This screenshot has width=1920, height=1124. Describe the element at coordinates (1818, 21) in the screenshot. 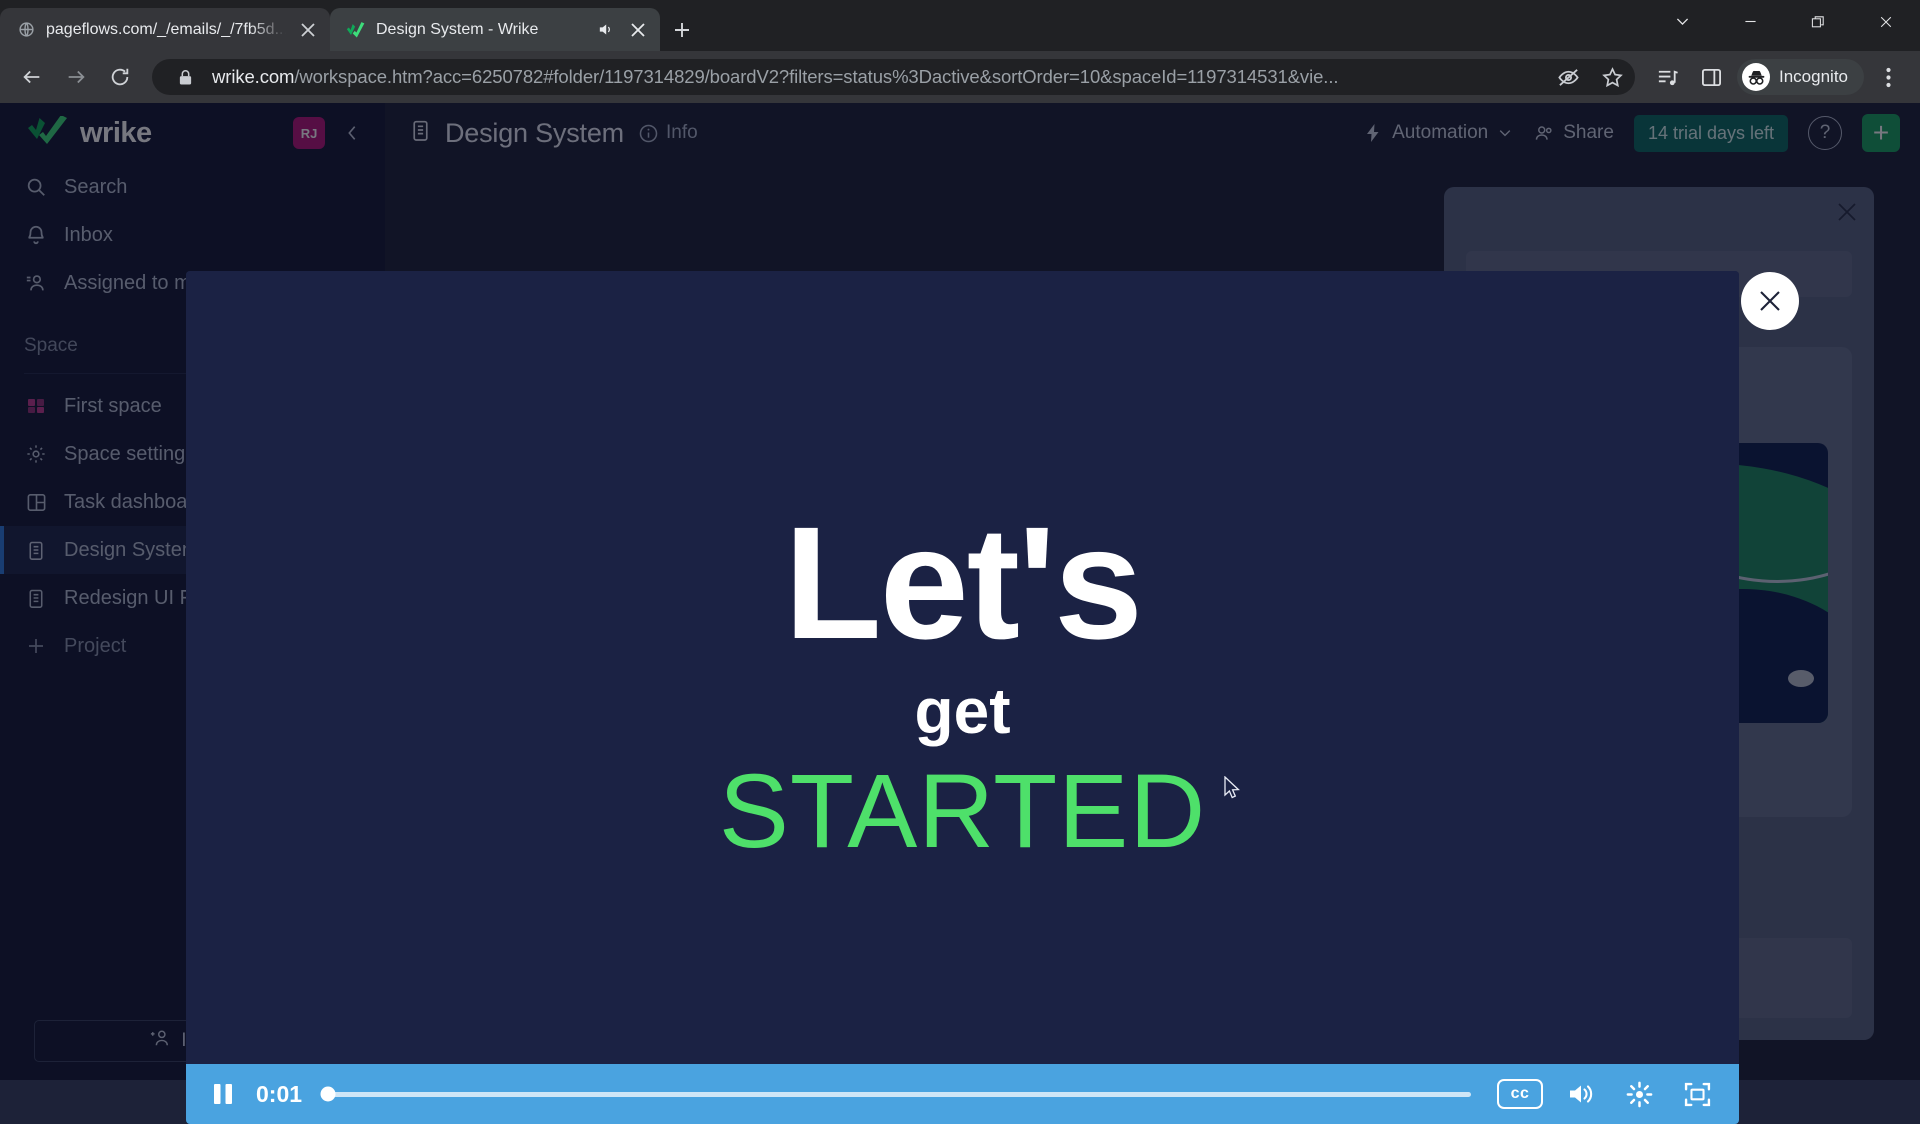

I see `restore-icon` at that location.